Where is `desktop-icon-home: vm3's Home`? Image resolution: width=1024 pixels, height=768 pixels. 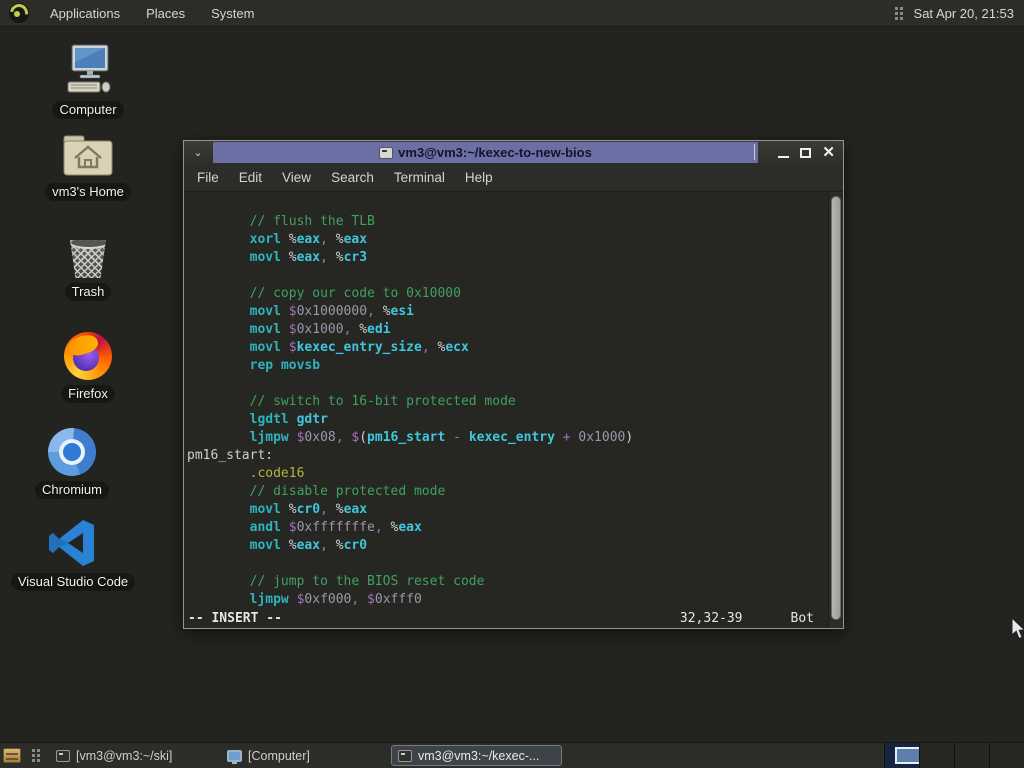
desktop-icon-home: vm3's Home is located at coordinates (88, 163).